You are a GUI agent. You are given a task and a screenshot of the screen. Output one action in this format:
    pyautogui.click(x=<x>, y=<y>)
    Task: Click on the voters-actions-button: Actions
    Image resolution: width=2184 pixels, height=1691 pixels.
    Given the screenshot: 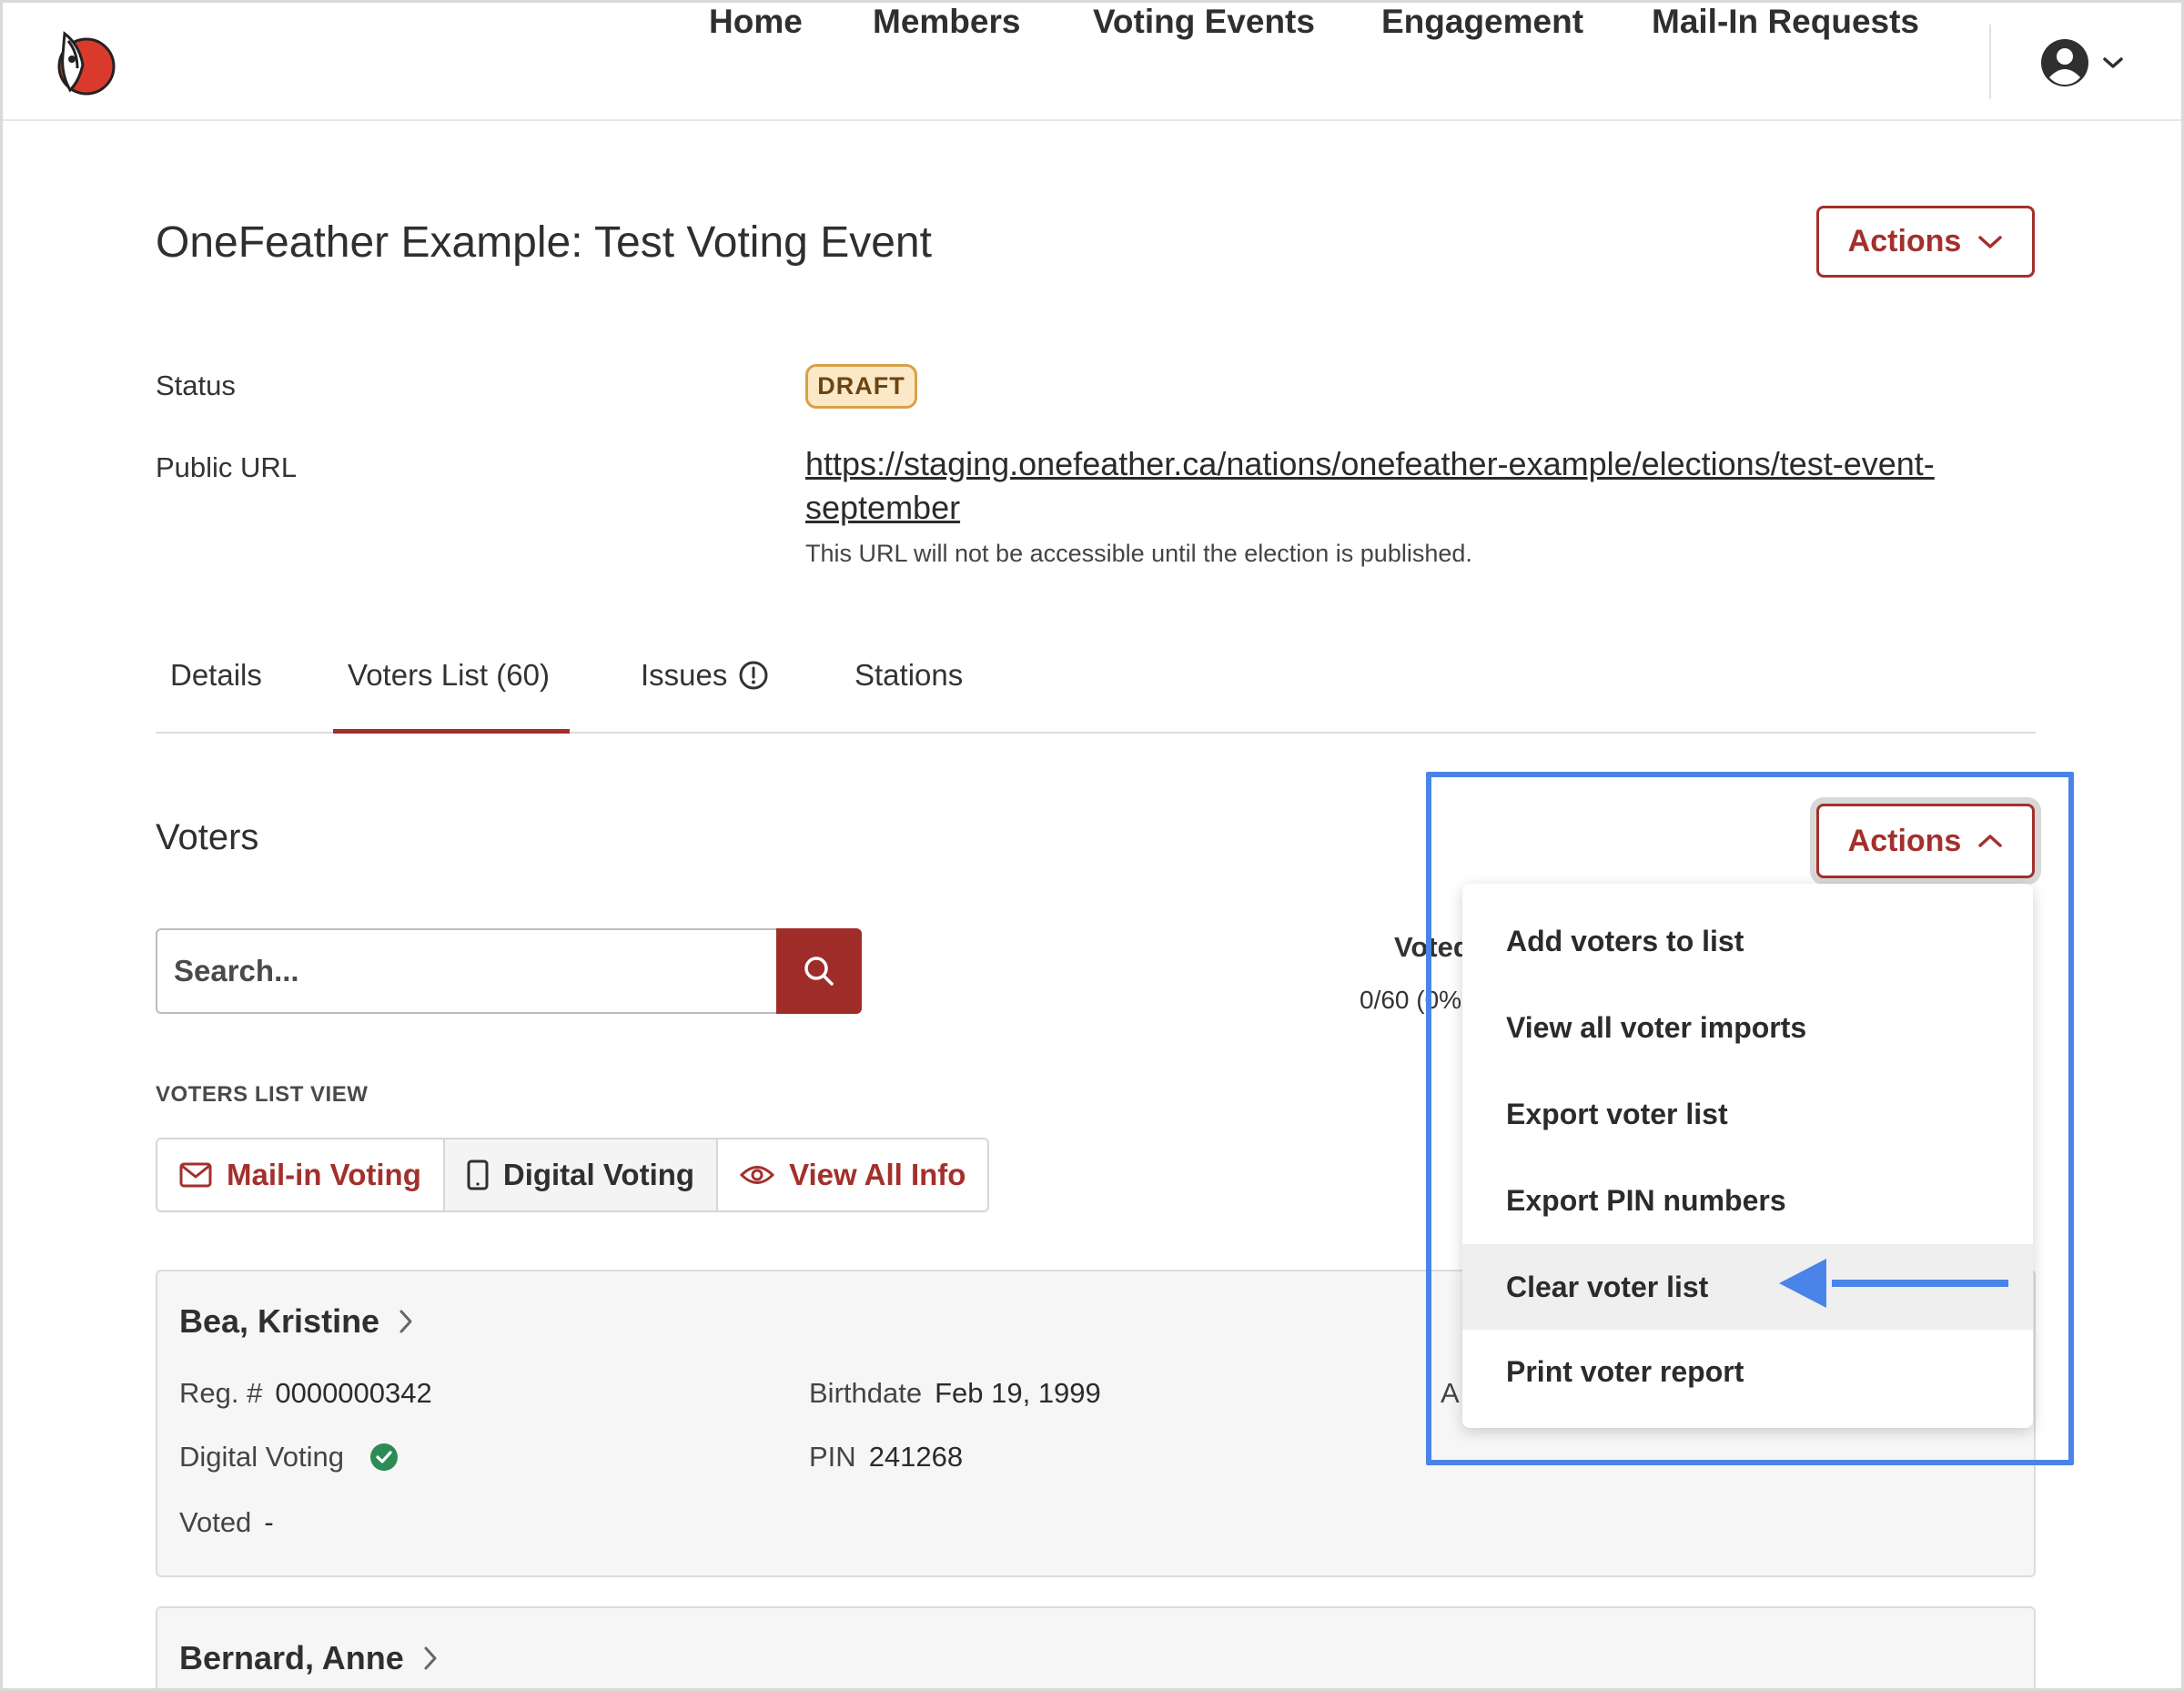 What is the action you would take?
    pyautogui.click(x=1925, y=841)
    